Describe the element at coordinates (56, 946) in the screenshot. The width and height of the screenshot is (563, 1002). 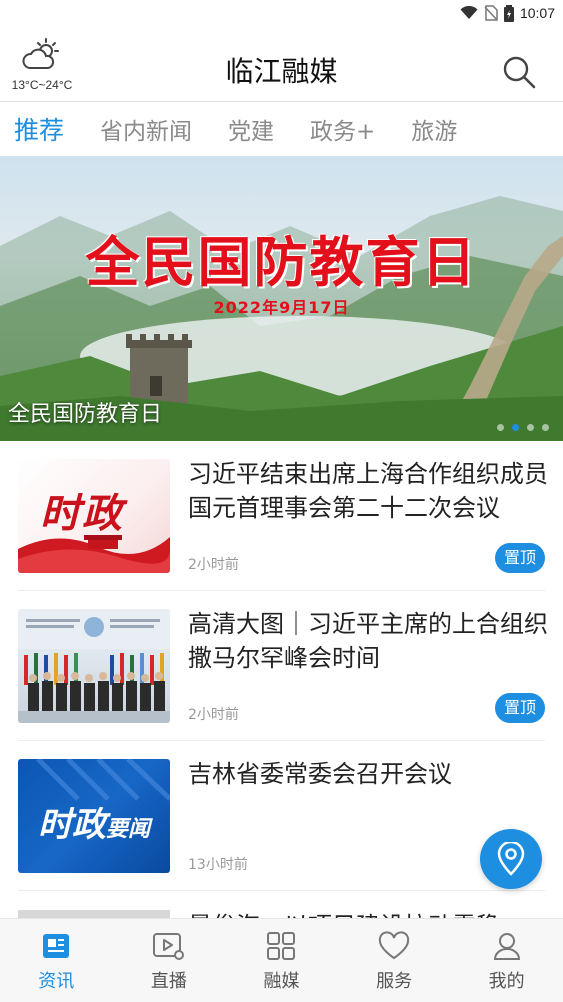
I see `news-icon` at that location.